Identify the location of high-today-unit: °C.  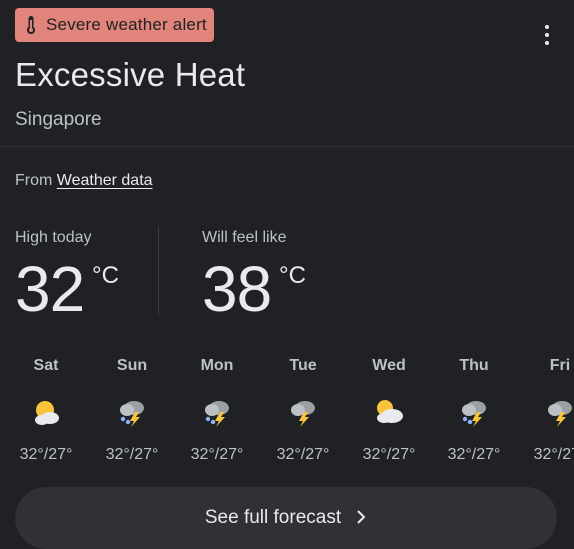
(105, 275).